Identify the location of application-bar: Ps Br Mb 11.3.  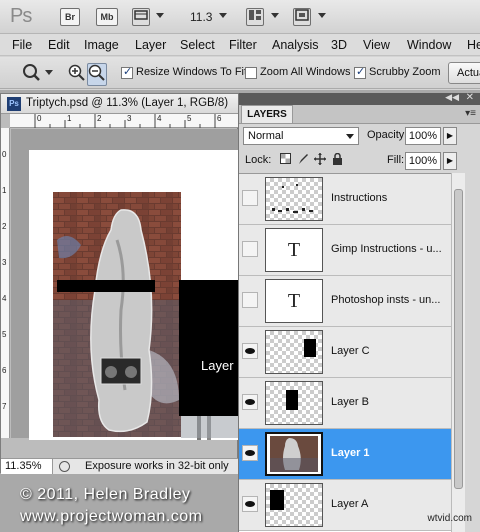
(240, 17).